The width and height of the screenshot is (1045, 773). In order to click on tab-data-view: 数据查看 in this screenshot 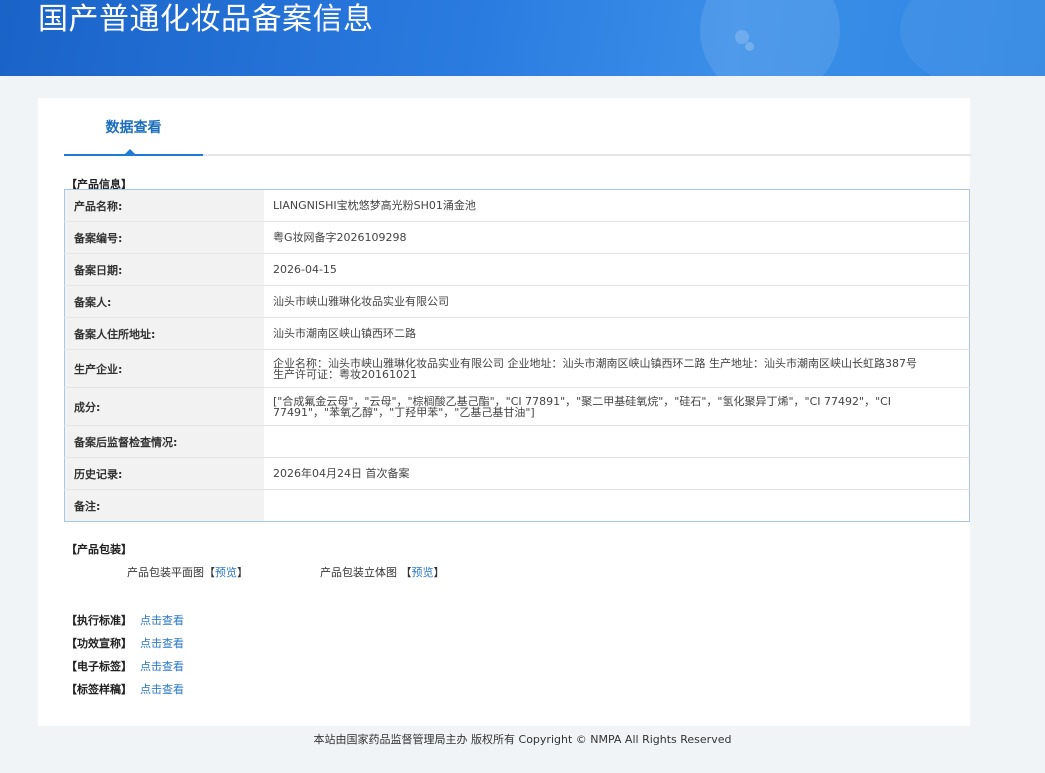, I will do `click(133, 127)`.